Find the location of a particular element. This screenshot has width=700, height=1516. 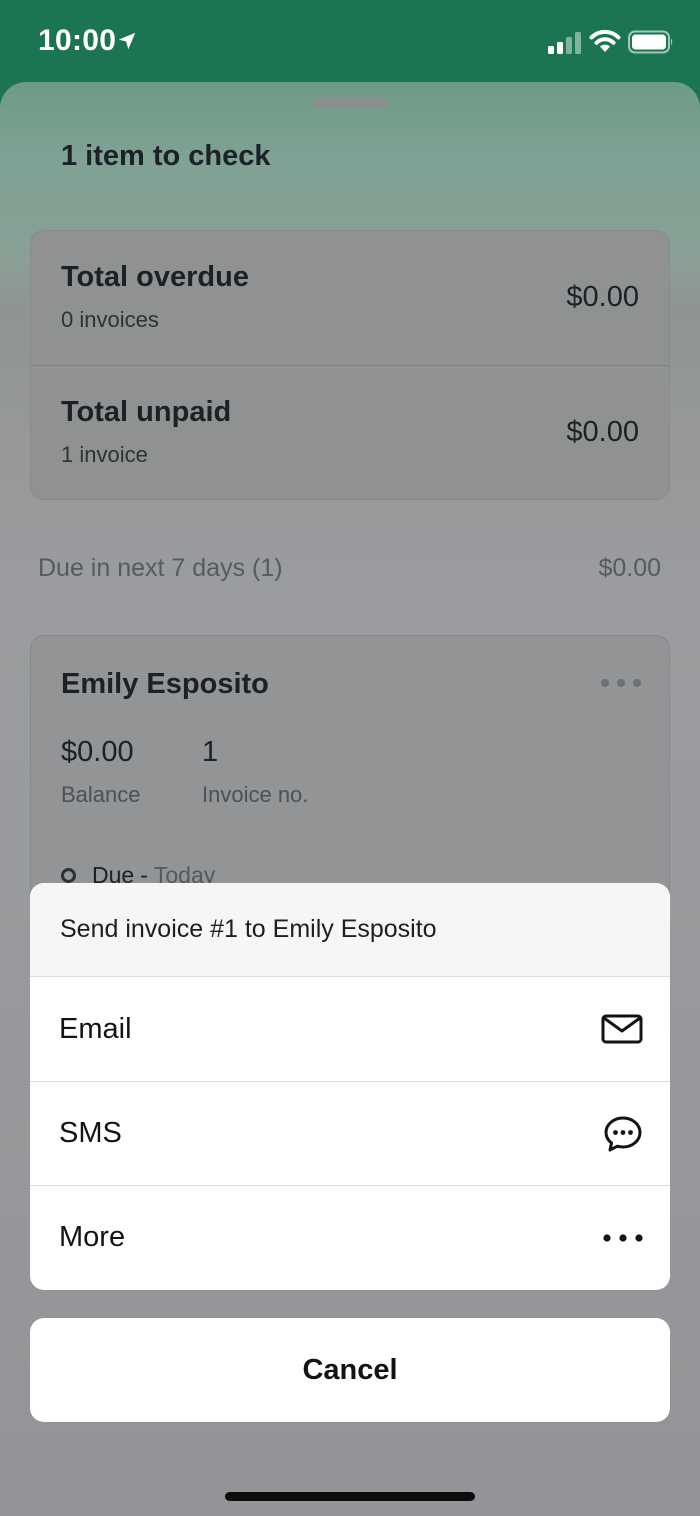

total-overdue-amount: $0.00 is located at coordinates (602, 297).